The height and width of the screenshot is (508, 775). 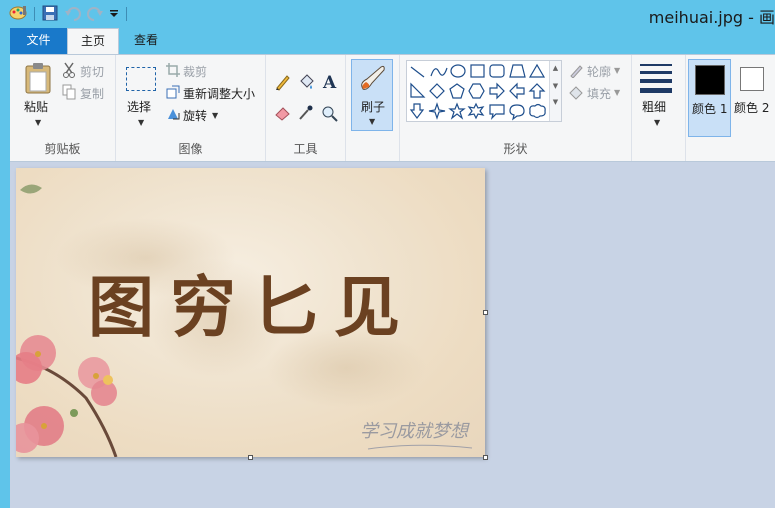 What do you see at coordinates (62, 149) in the screenshot?
I see `clipboard-group-label: 剪贴板` at bounding box center [62, 149].